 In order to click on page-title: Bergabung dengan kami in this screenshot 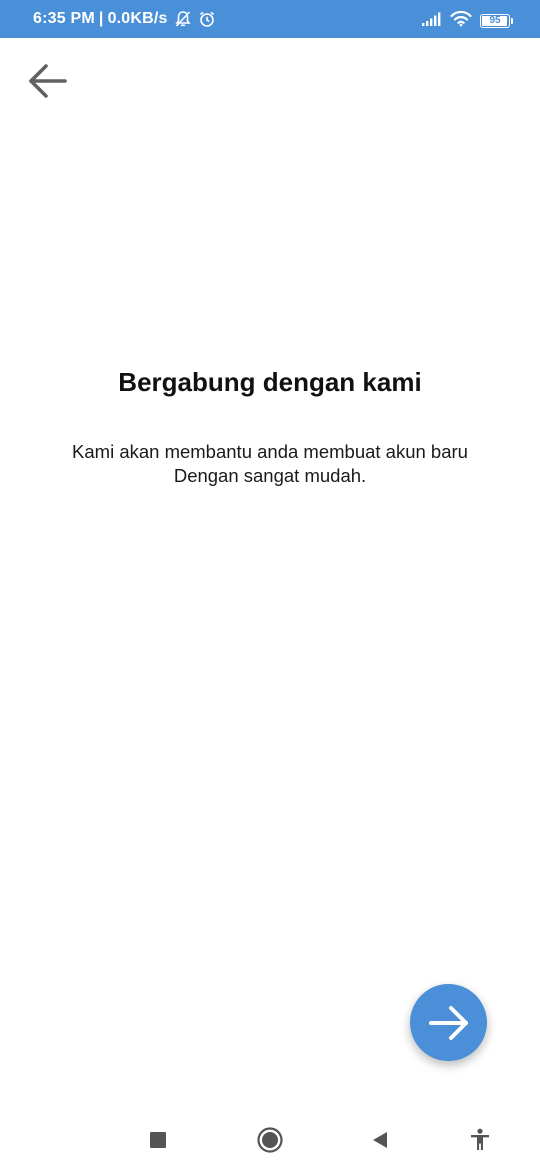, I will do `click(270, 382)`.